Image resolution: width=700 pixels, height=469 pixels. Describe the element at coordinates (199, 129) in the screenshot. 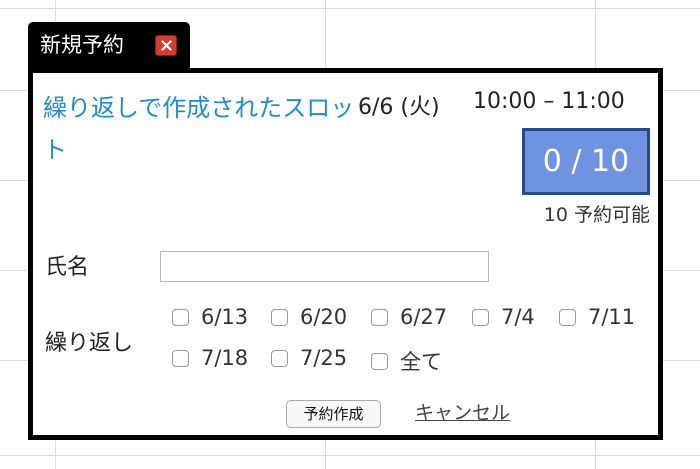

I see `slot-title: 繰り返しで作成されたスロット` at that location.